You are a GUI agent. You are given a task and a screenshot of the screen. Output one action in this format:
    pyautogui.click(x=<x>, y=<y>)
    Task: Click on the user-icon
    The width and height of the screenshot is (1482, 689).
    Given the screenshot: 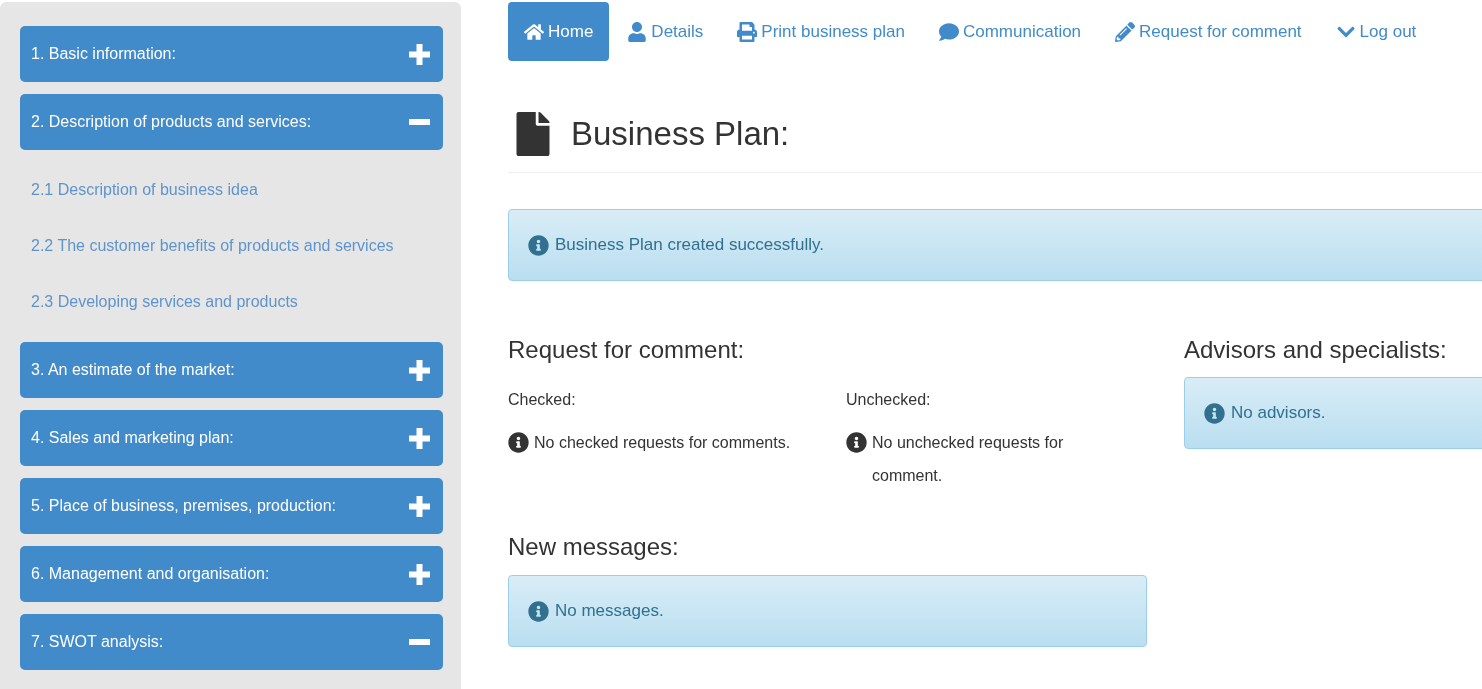 What is the action you would take?
    pyautogui.click(x=637, y=31)
    